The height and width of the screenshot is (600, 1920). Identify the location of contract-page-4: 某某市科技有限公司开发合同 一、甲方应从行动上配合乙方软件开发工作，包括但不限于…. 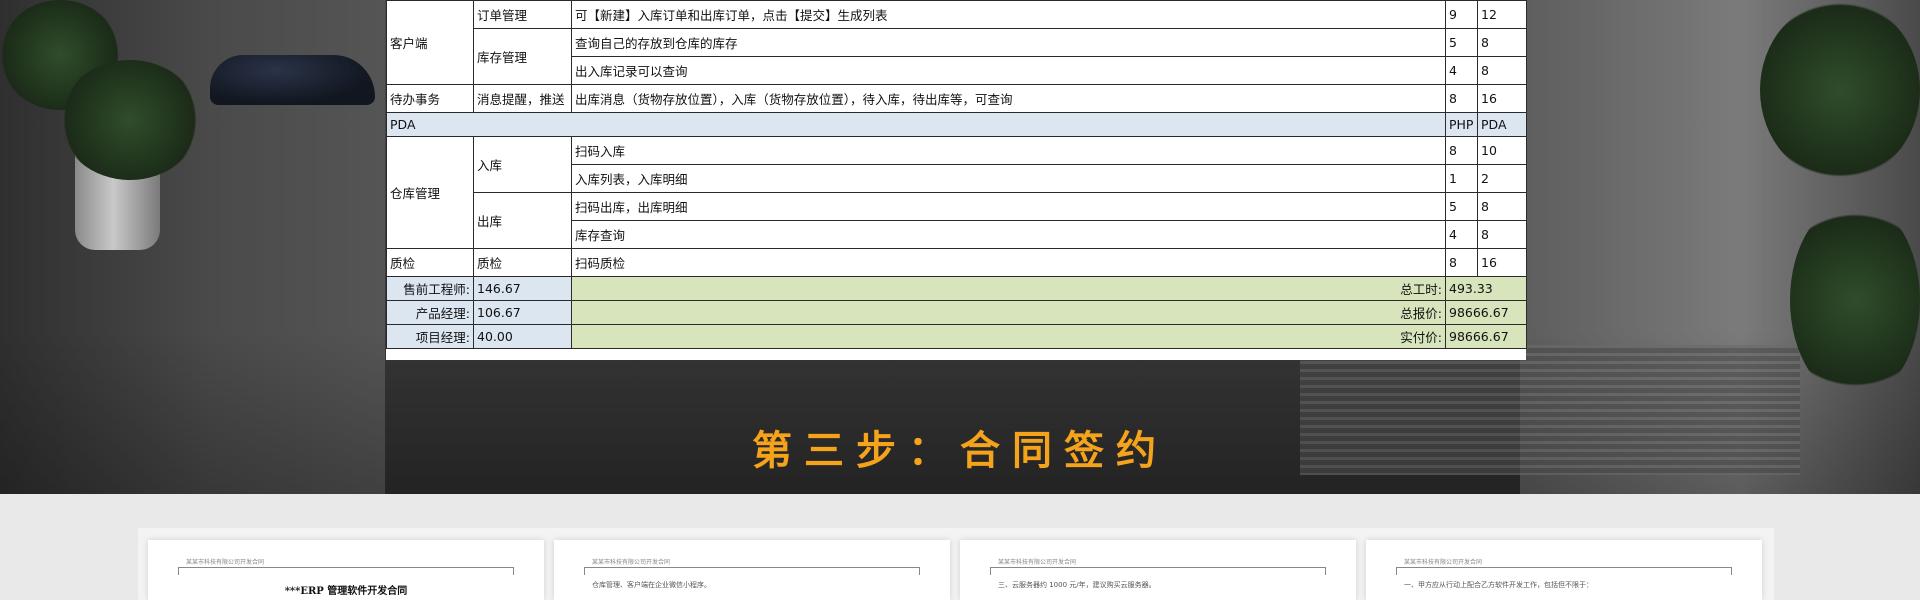
(1564, 570).